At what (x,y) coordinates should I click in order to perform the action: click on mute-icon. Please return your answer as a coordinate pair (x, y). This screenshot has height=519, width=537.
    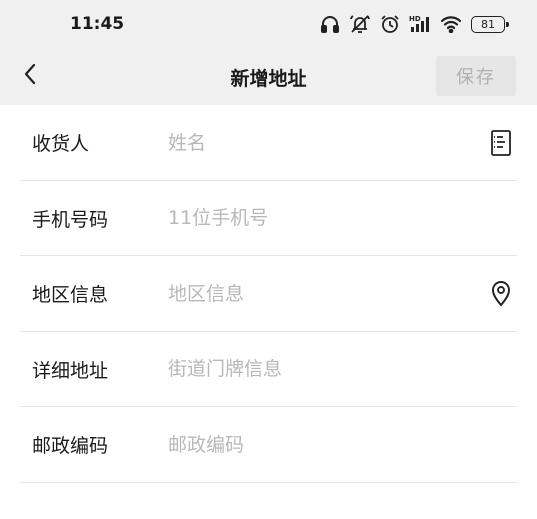
    Looking at the image, I should click on (360, 24).